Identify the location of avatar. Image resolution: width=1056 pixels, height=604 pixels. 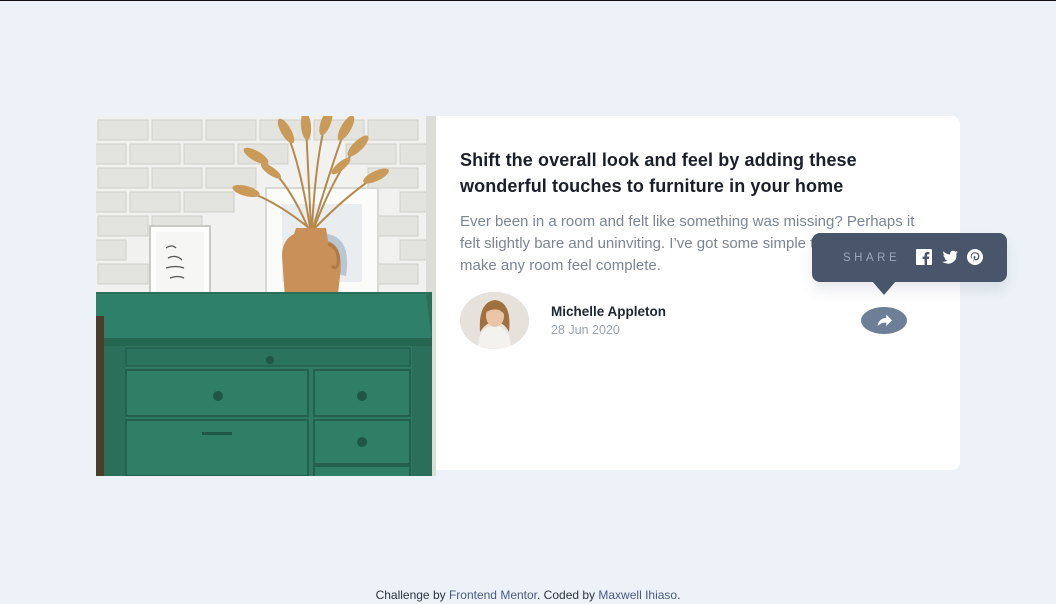
(494, 320).